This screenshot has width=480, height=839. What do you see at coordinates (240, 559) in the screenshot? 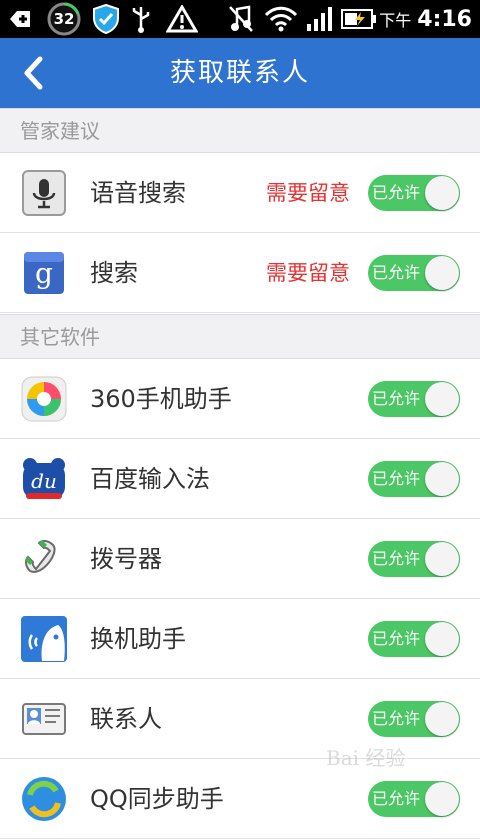
I see `app-row-dialer: 拨号器 已允许` at bounding box center [240, 559].